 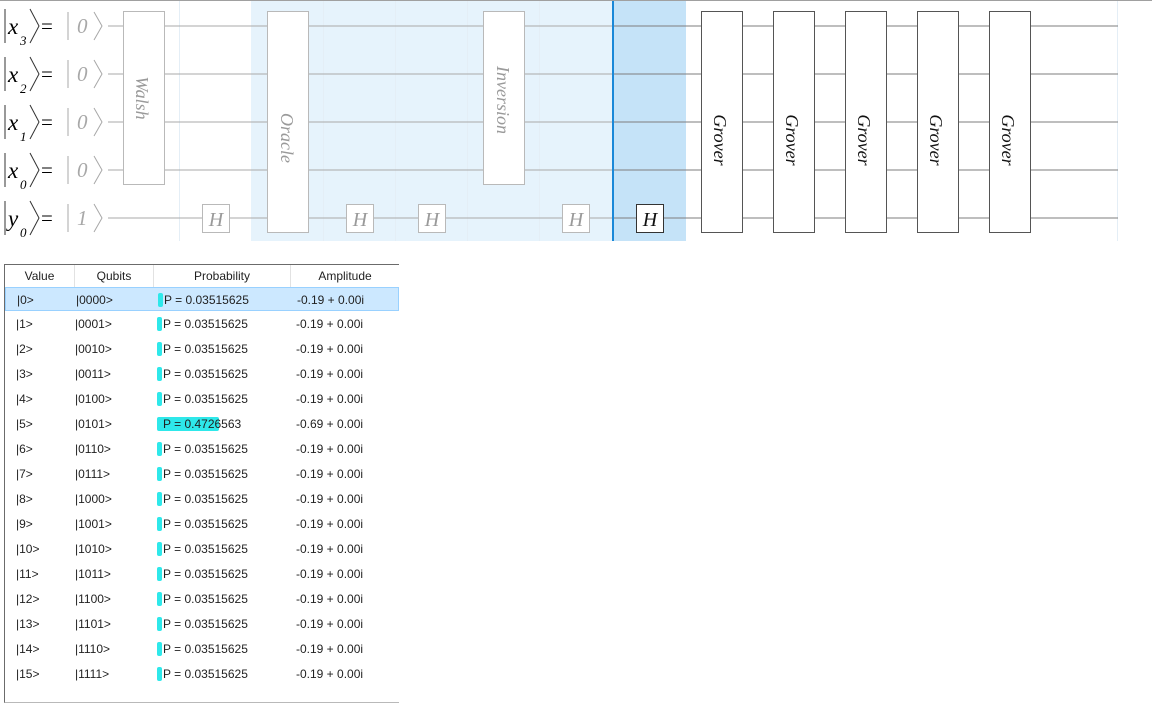 I want to click on qubit-string: |1001>, so click(x=93, y=524).